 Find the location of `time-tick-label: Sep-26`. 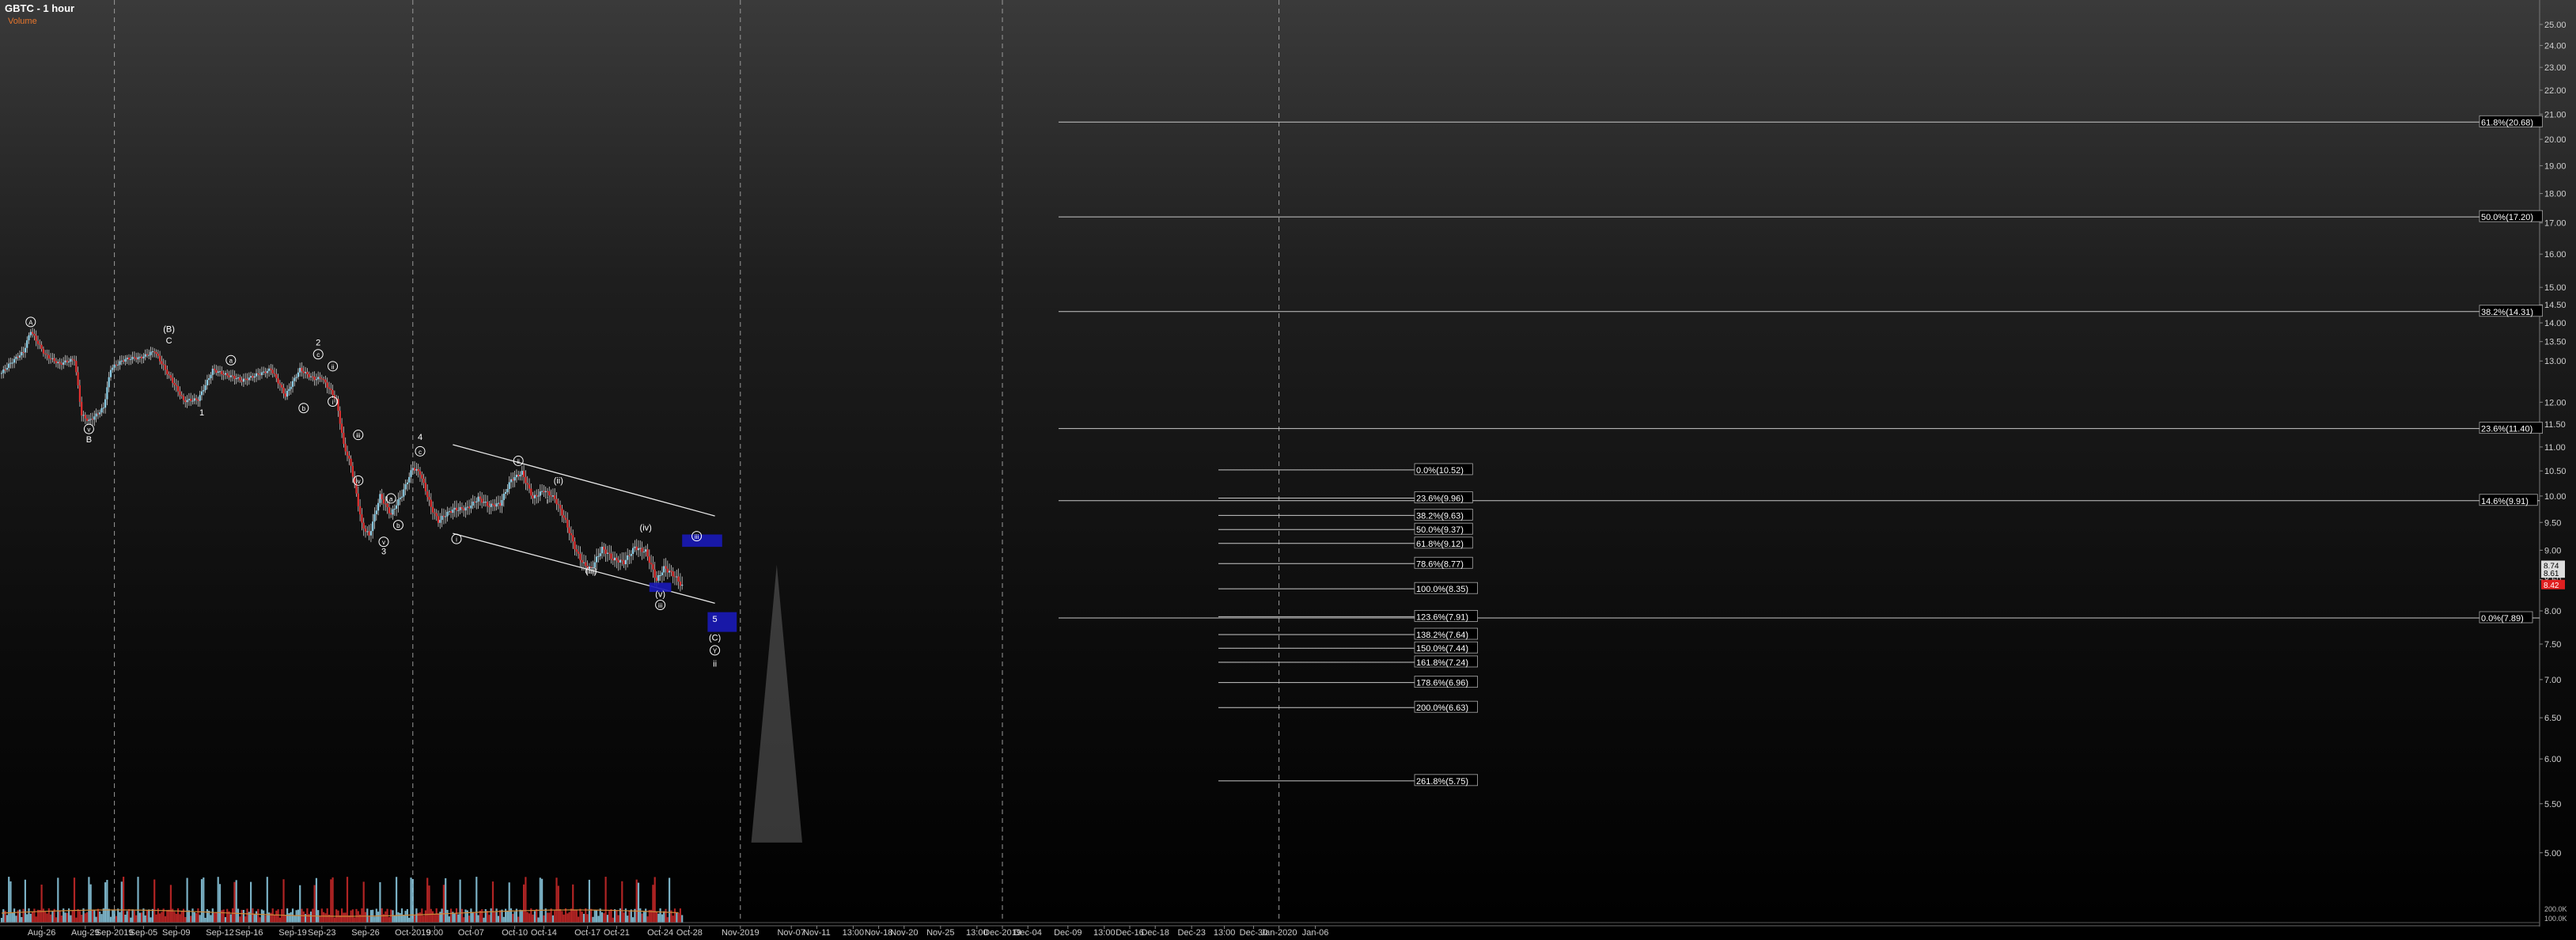

time-tick-label: Sep-26 is located at coordinates (365, 933).